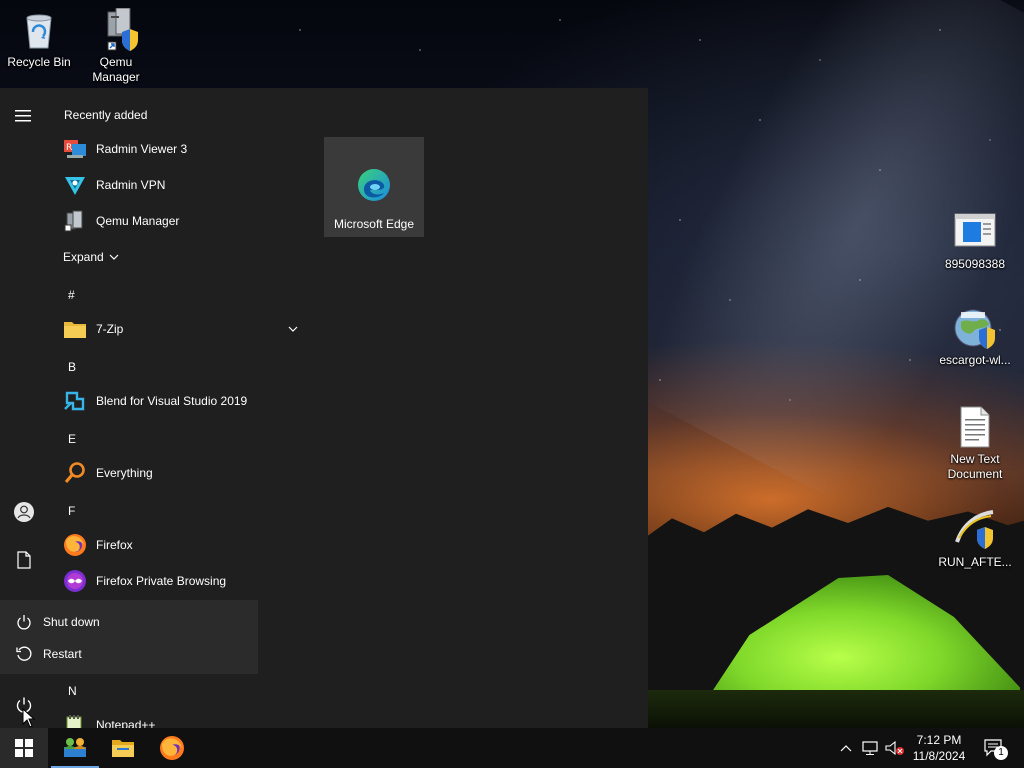 This screenshot has width=1024, height=768. What do you see at coordinates (39, 62) in the screenshot?
I see `desktop-icon-label: Recycle Bin` at bounding box center [39, 62].